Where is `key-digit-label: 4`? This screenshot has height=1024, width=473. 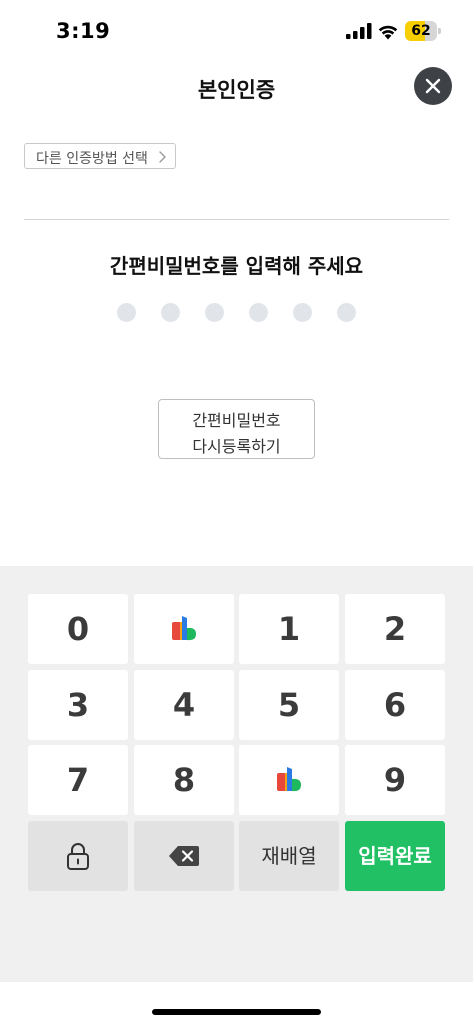 key-digit-label: 4 is located at coordinates (184, 705).